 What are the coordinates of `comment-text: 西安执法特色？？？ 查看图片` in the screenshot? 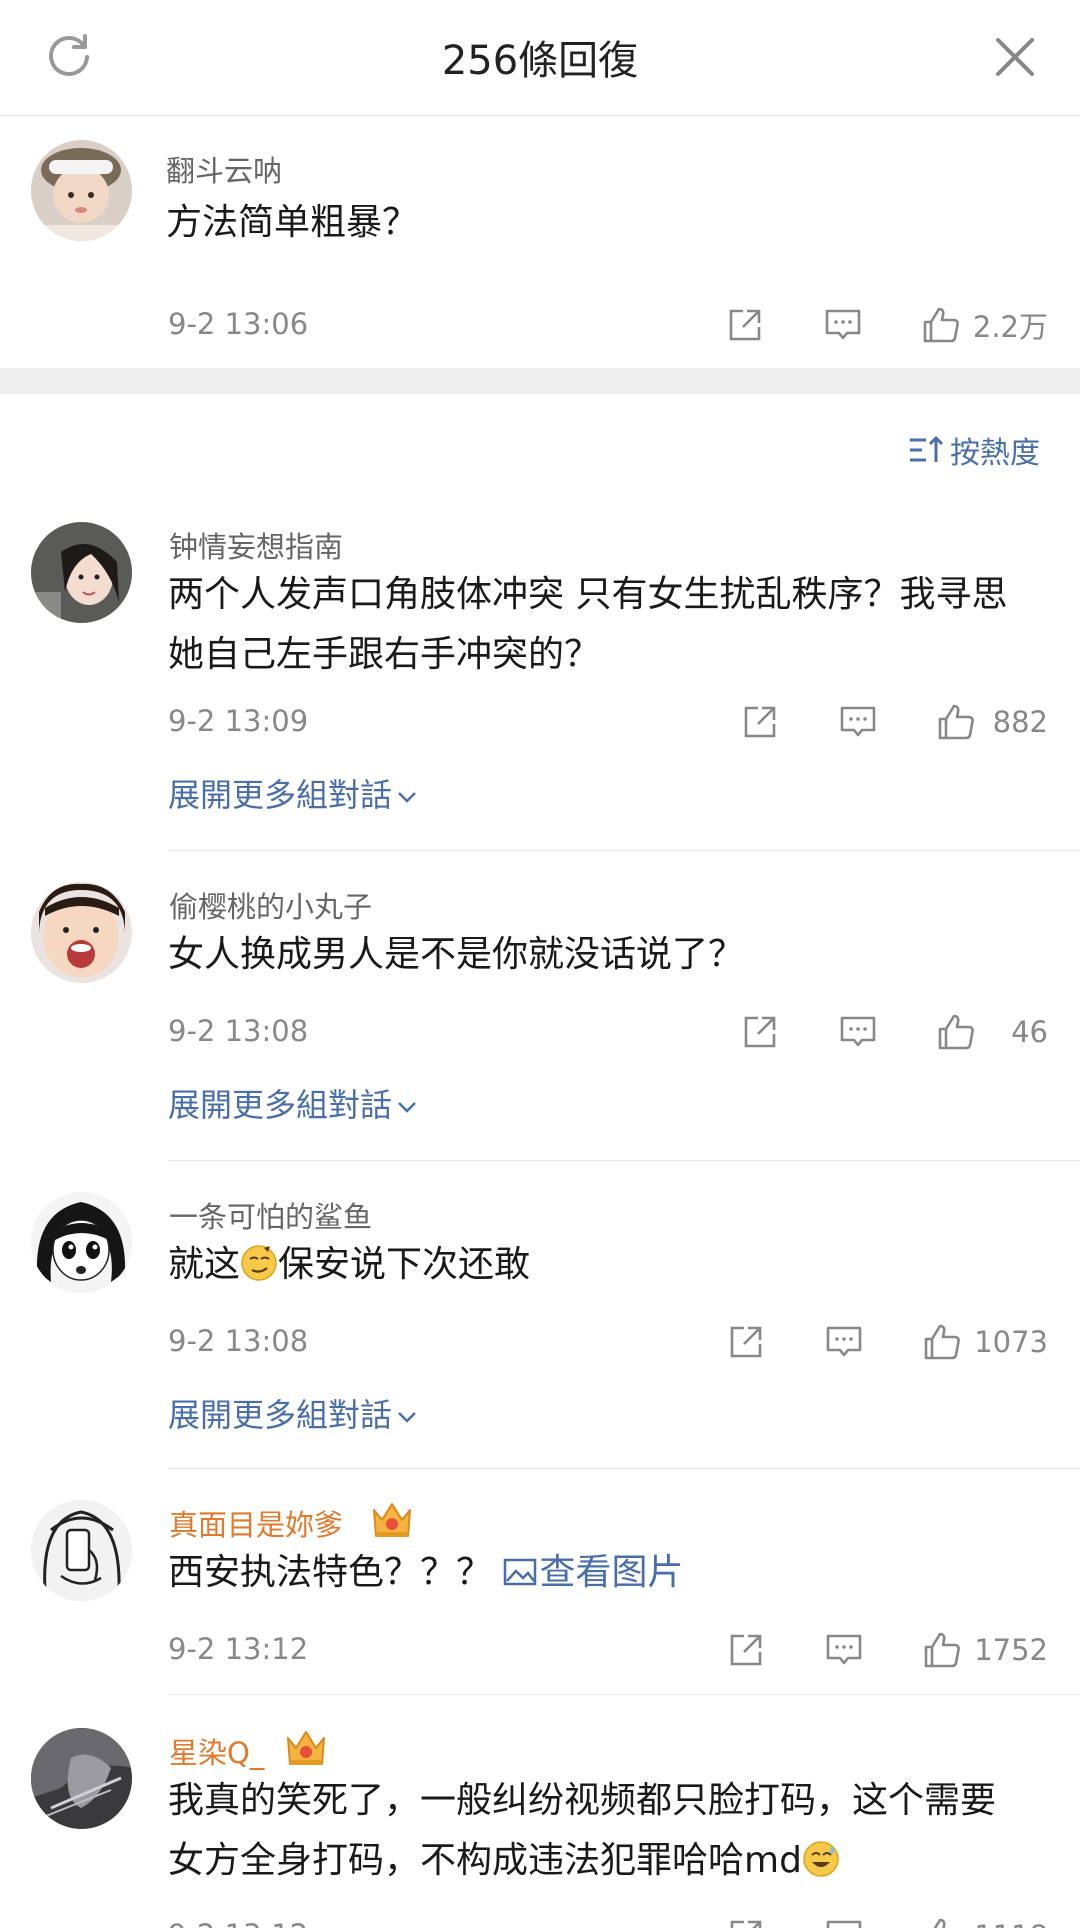 It's located at (608, 1573).